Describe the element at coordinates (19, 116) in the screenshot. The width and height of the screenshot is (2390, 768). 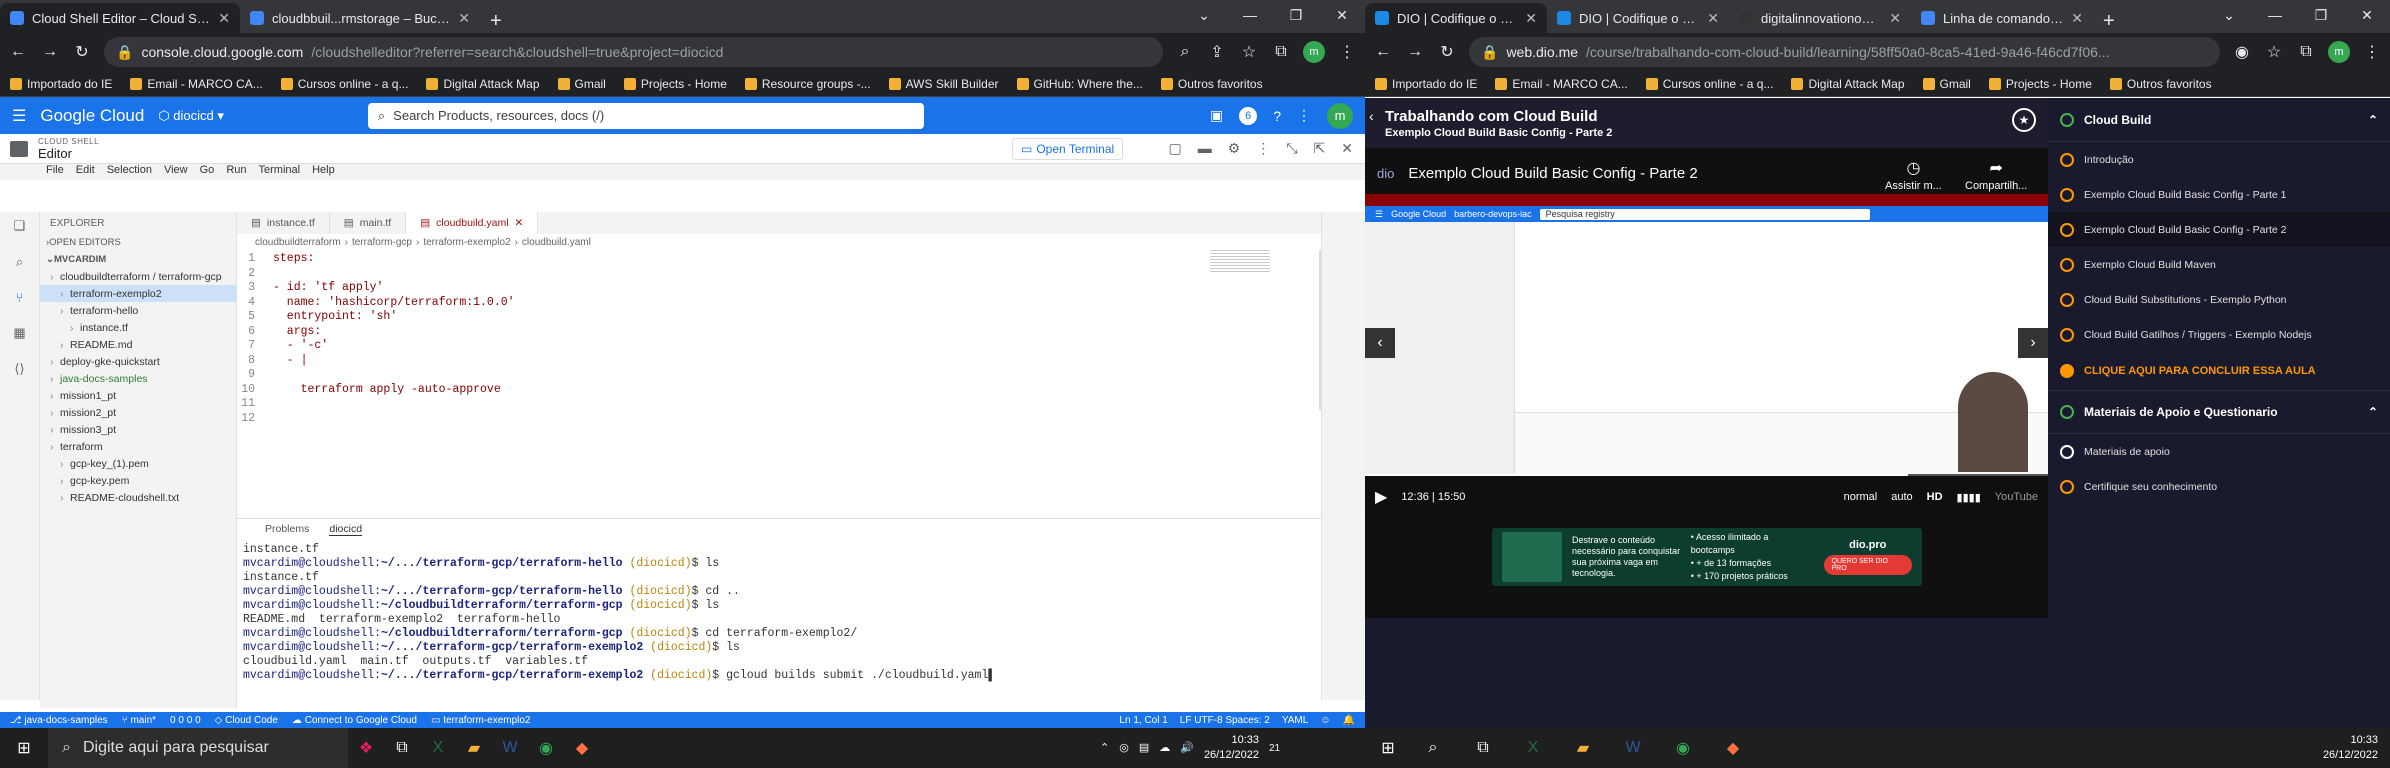
I see `hamburger-menu-icon: ☰` at that location.